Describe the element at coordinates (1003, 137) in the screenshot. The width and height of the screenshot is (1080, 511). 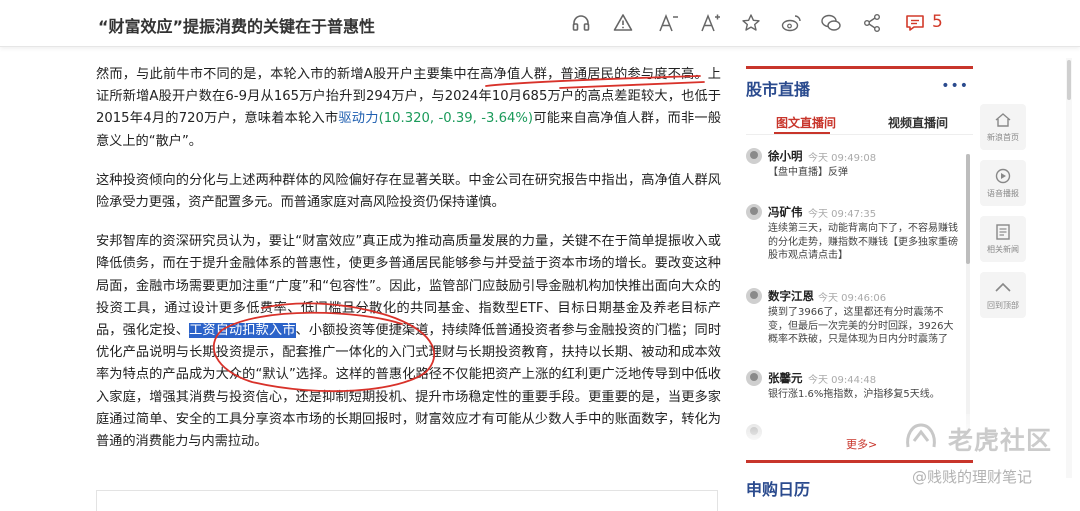
I see `nav-label: 新浪首页` at that location.